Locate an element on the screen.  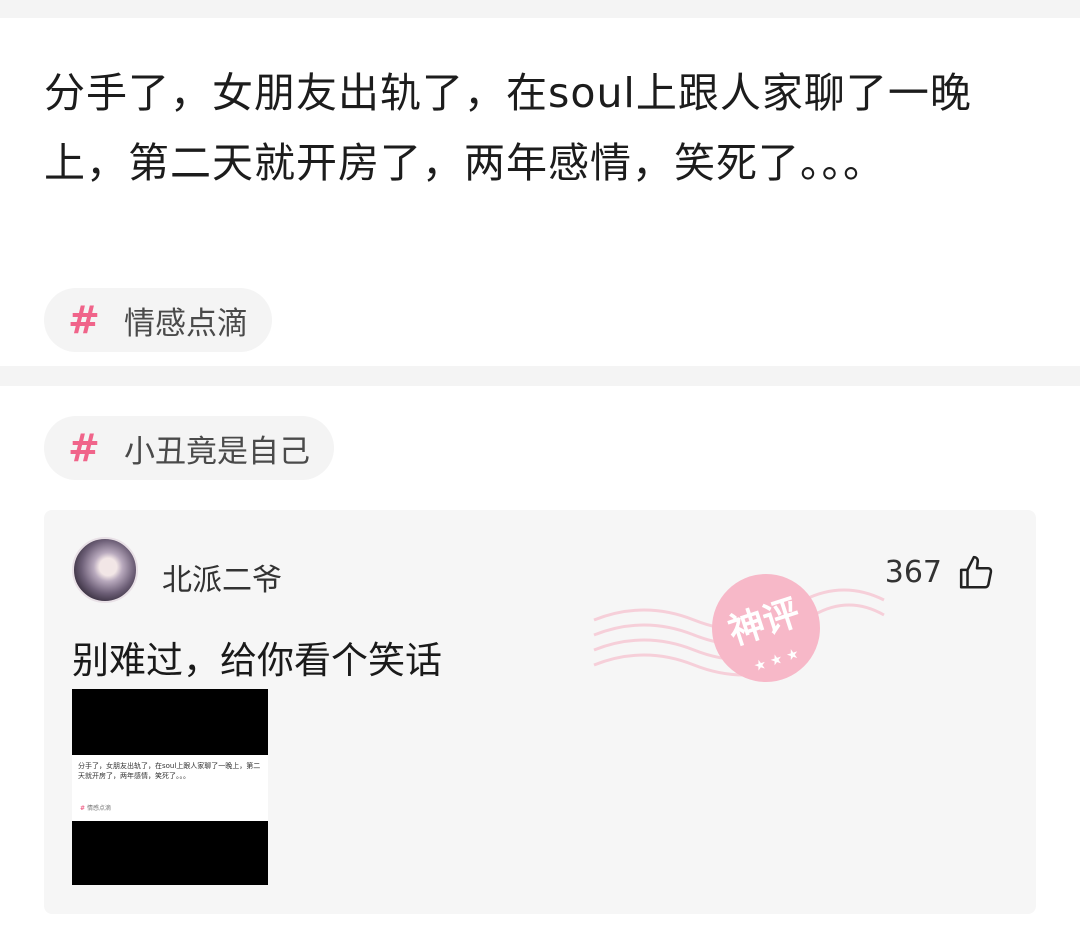
comment-text: 别难过，给你看个笑话 is located at coordinates (257, 660).